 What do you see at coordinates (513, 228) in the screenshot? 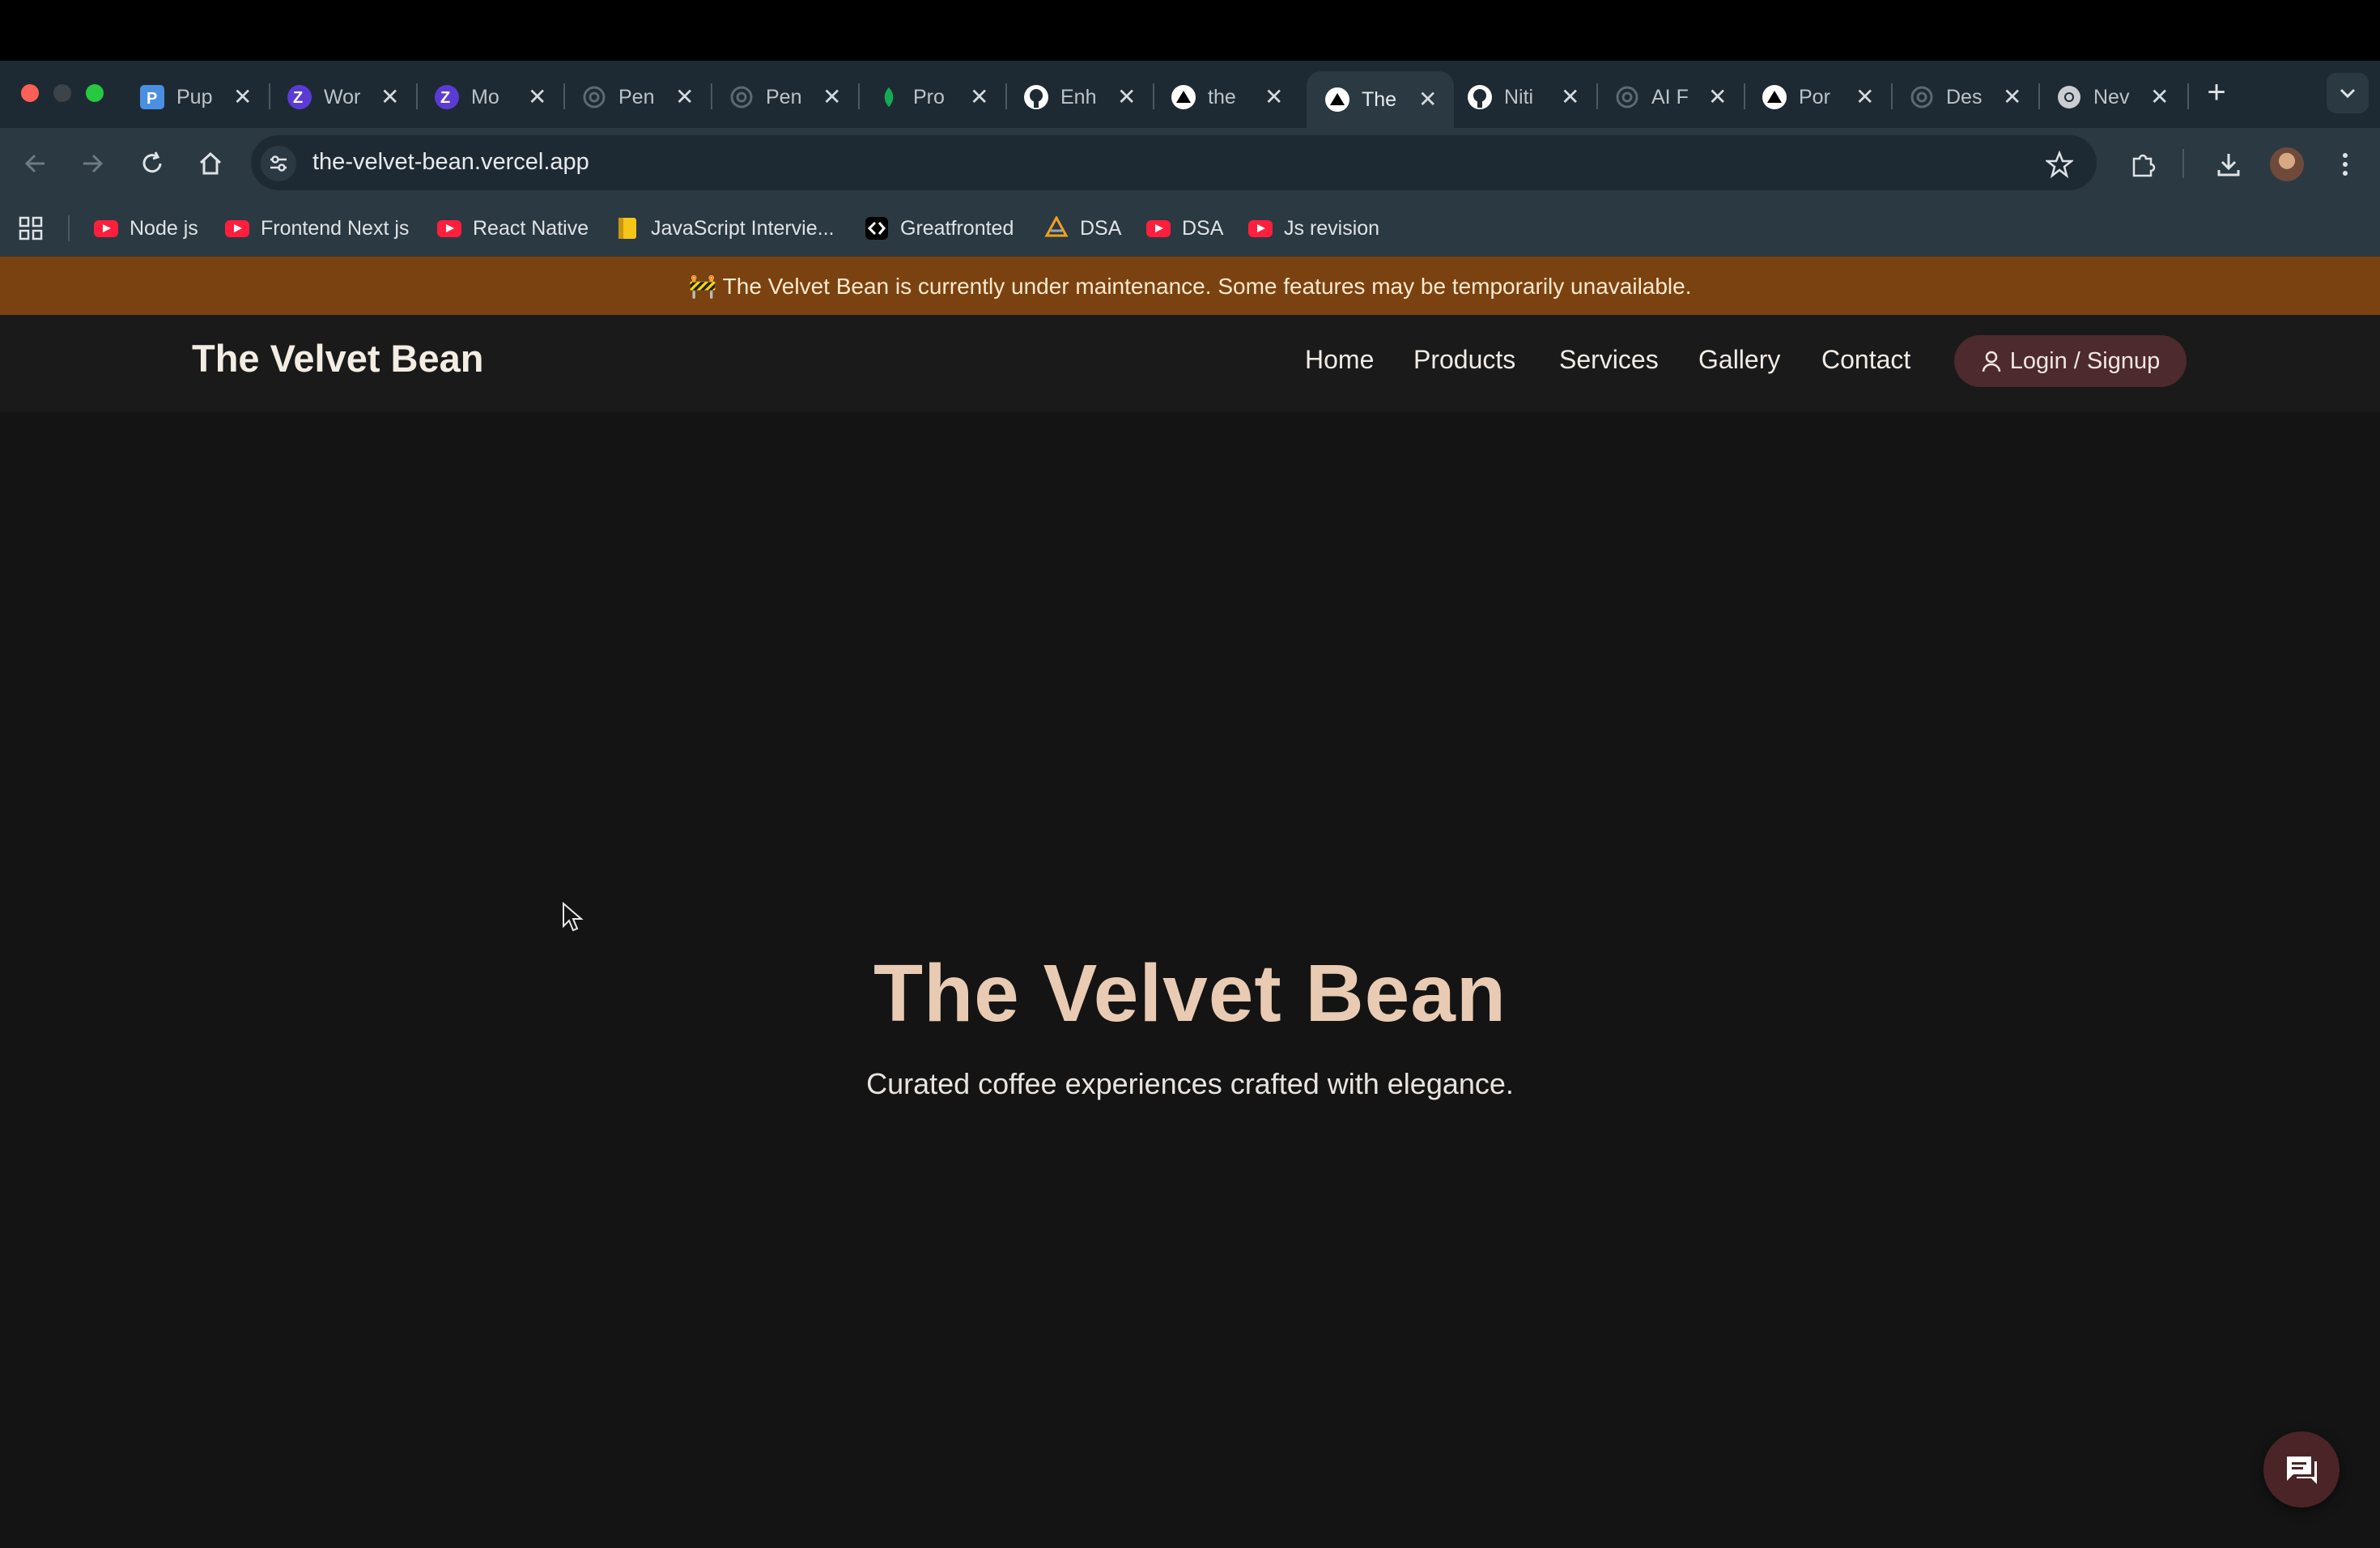
I see `bookmark-item: React Native` at bounding box center [513, 228].